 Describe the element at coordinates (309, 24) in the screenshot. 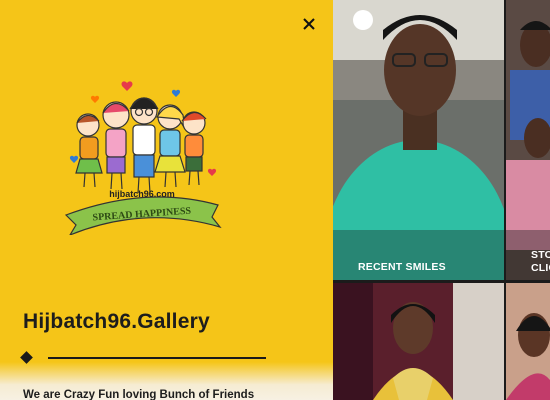

I see `close-icon` at that location.